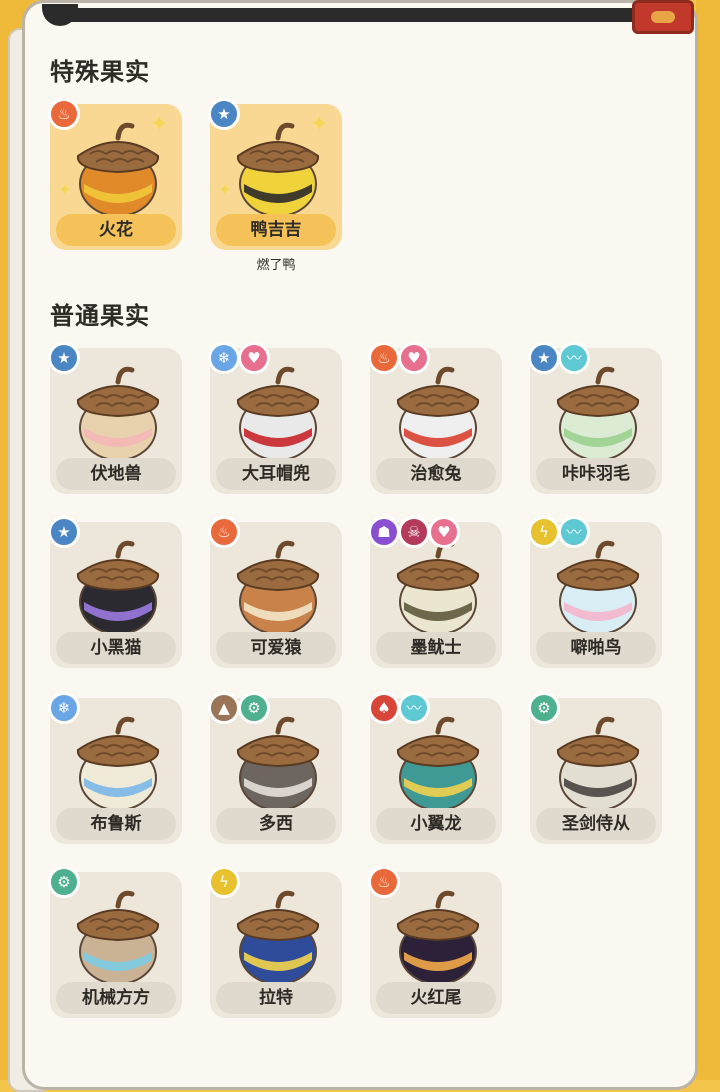 The height and width of the screenshot is (1092, 720). Describe the element at coordinates (708, 540) in the screenshot. I see `background-right` at that location.